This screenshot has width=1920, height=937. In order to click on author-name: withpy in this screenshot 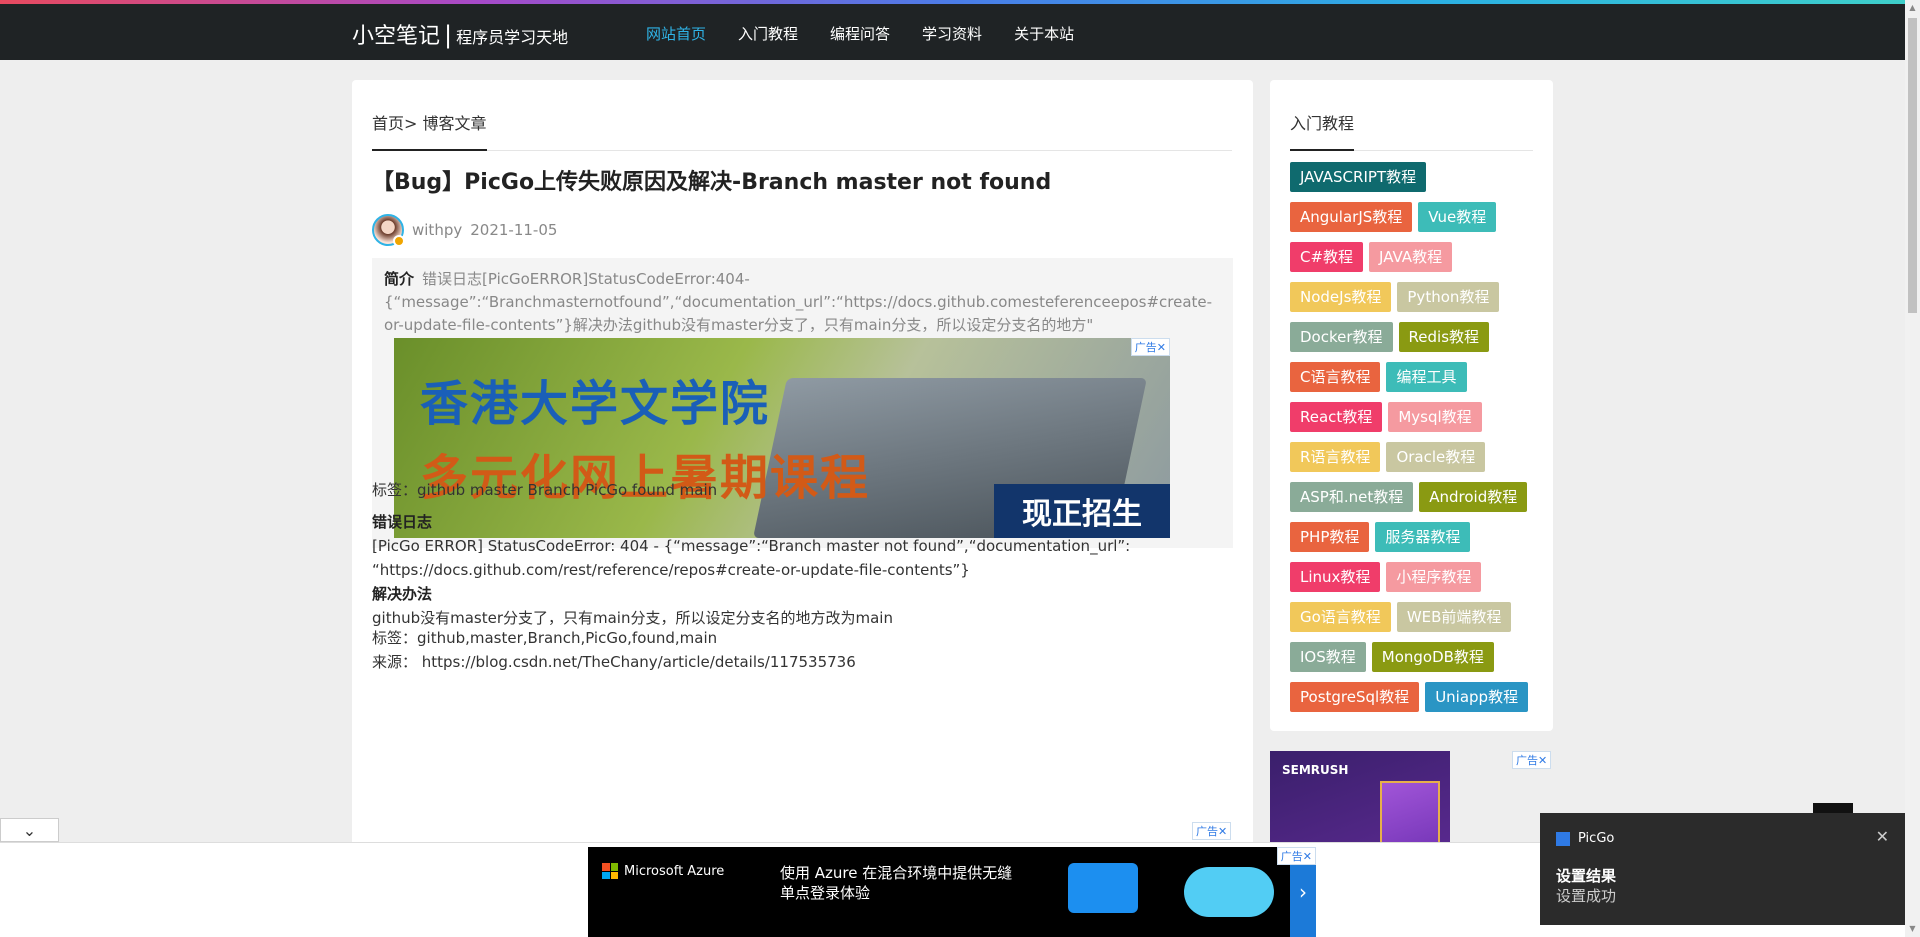, I will do `click(437, 230)`.